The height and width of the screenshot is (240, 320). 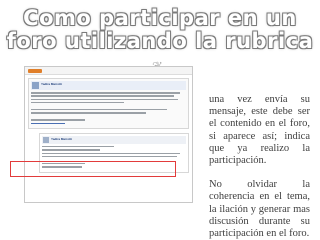 What do you see at coordinates (108, 103) in the screenshot?
I see `forum-post: Yadira Marrotti` at bounding box center [108, 103].